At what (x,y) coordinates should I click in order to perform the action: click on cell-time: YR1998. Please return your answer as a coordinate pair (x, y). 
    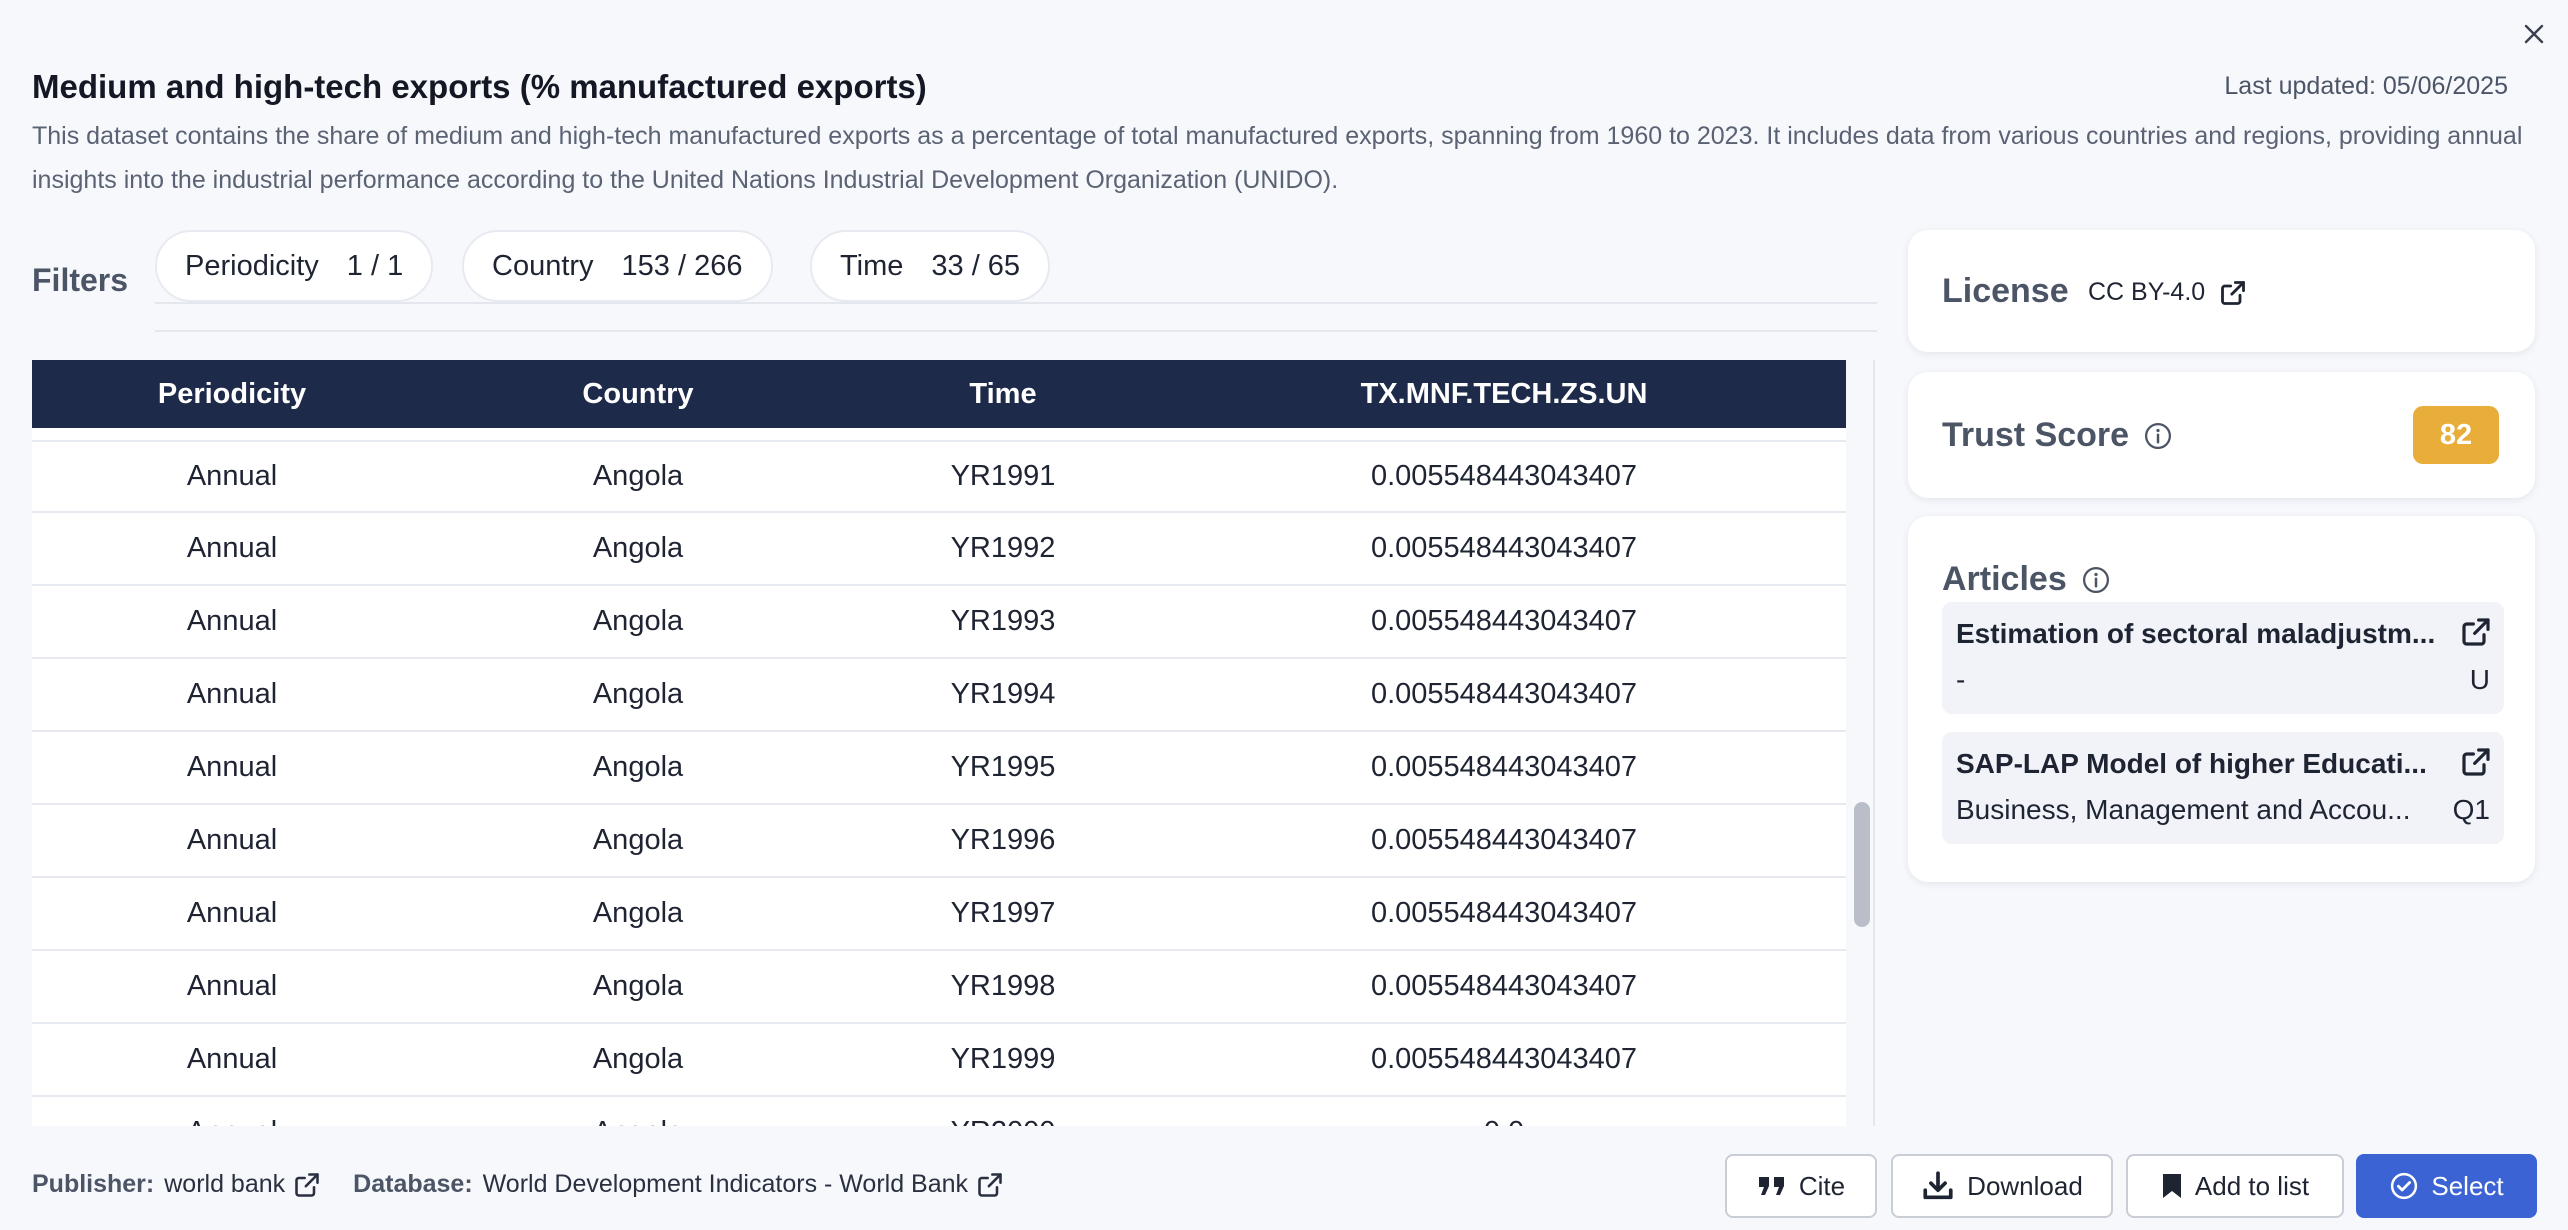
    Looking at the image, I should click on (1003, 986).